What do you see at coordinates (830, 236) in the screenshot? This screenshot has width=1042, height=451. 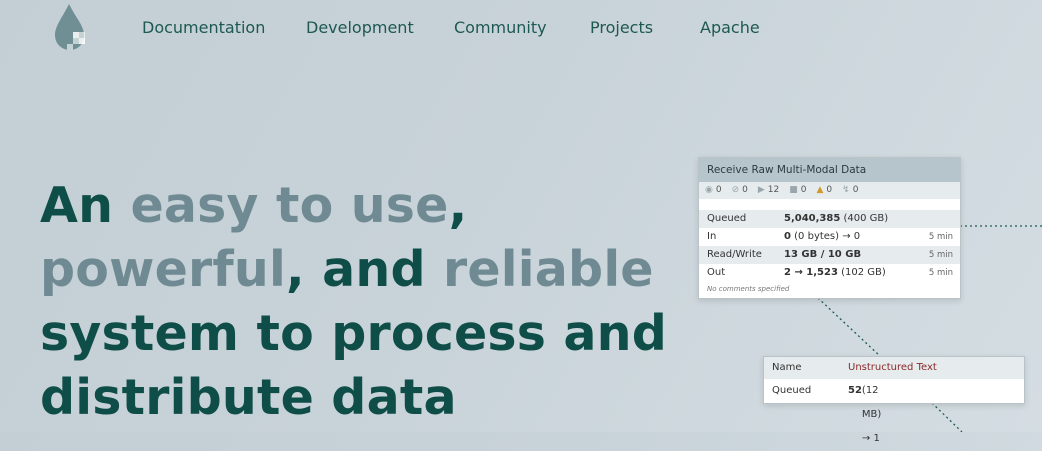 I see `row-in: In 0 (0 bytes) → 0 5 min` at bounding box center [830, 236].